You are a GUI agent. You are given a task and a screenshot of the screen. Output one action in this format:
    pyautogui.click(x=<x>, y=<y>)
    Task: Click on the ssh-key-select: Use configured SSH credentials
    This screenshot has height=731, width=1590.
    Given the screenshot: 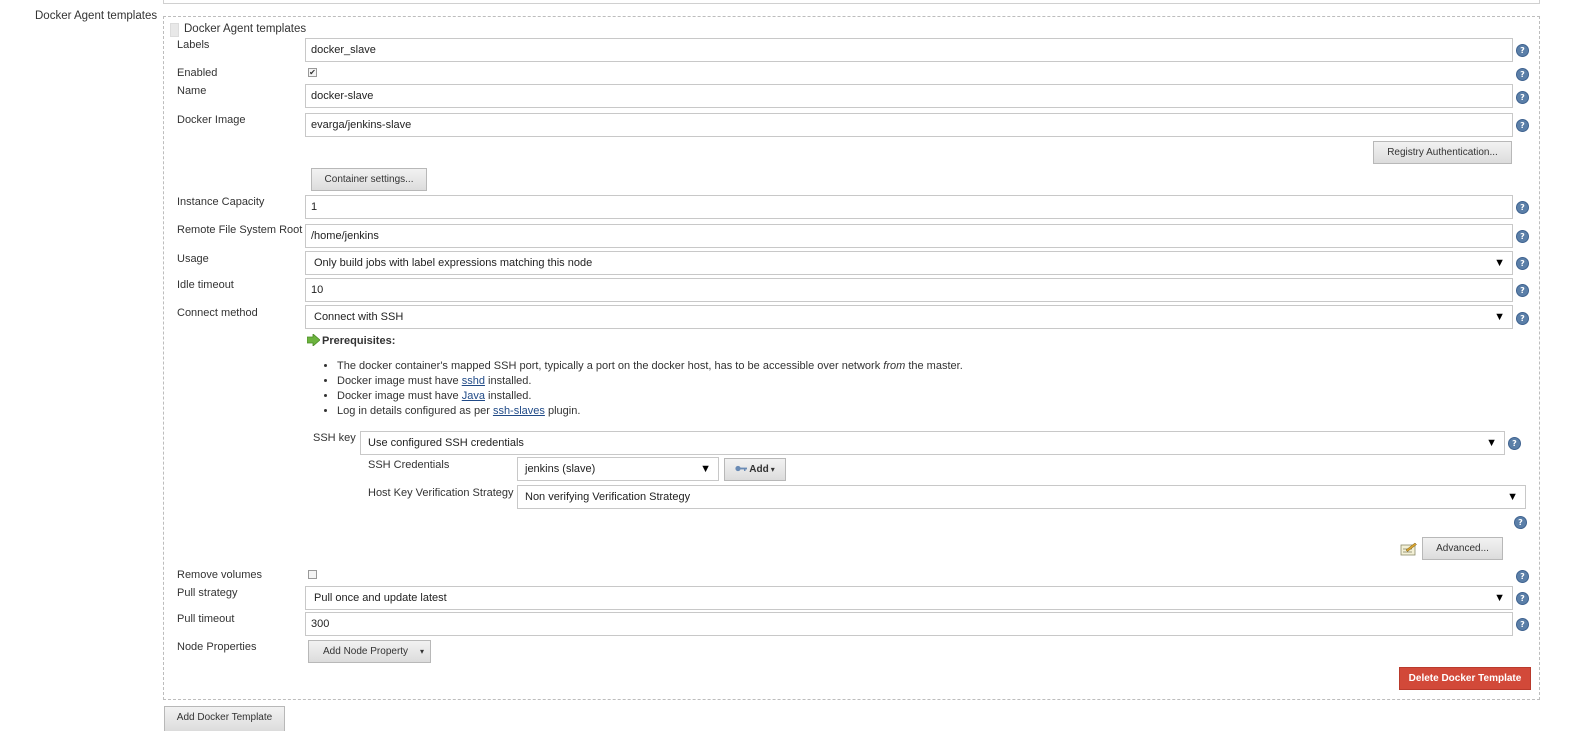 What is the action you would take?
    pyautogui.click(x=932, y=443)
    